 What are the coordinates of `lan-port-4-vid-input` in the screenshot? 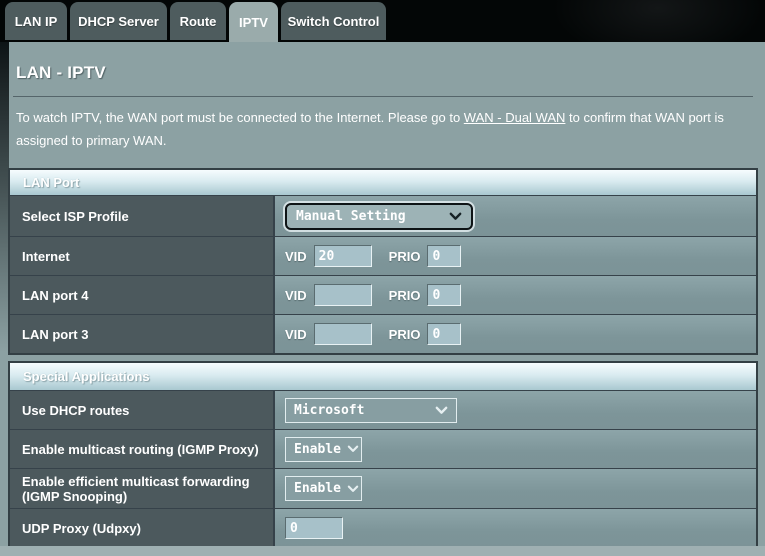 It's located at (342, 295).